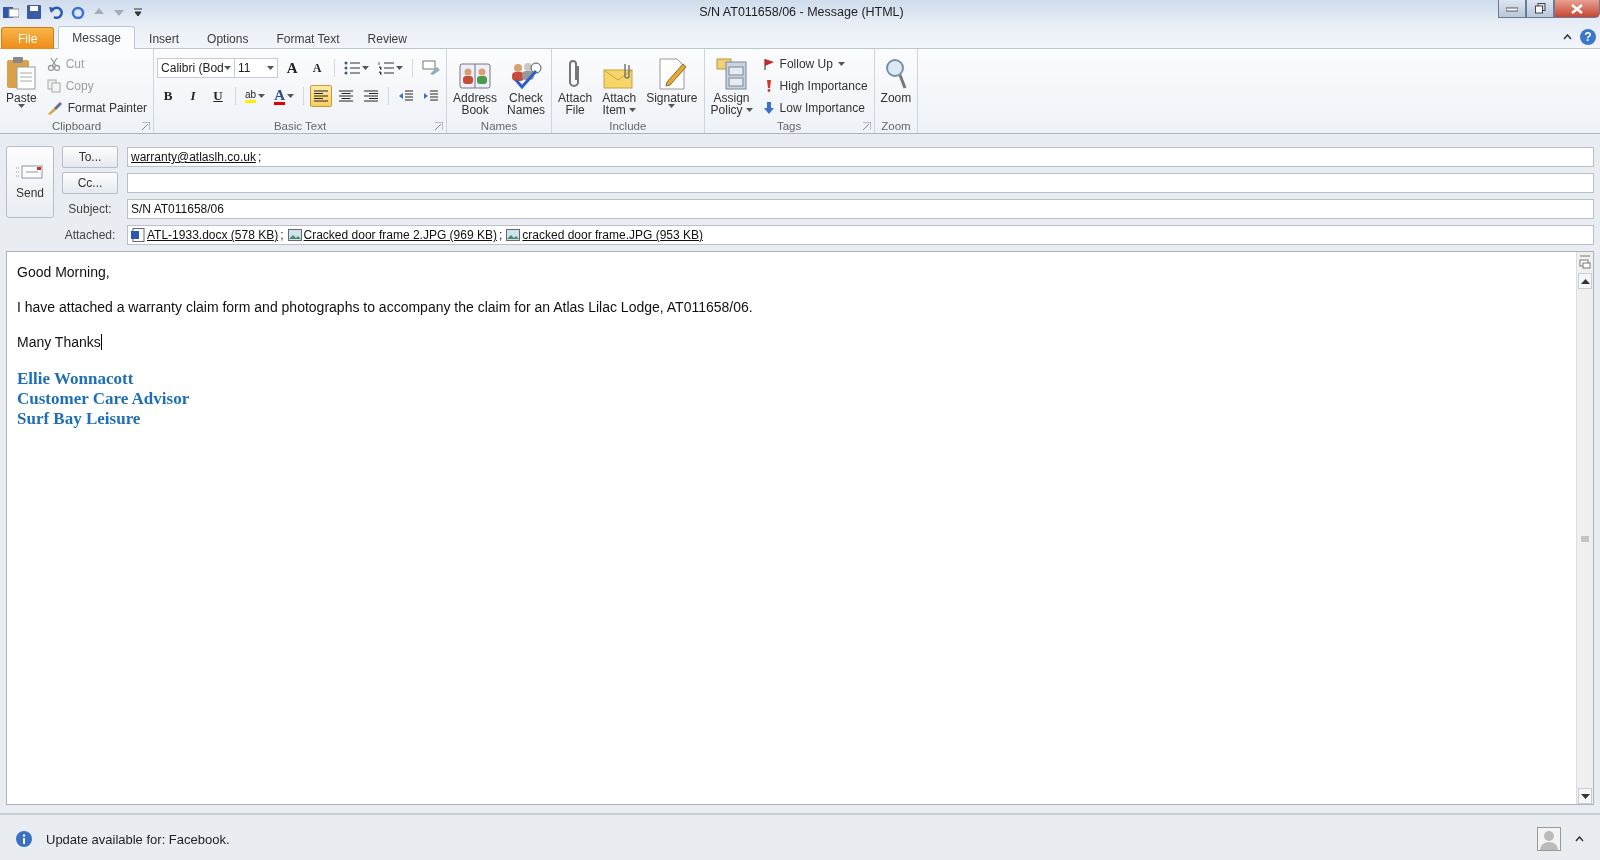 The image size is (1600, 860). I want to click on customize-icon, so click(138, 12).